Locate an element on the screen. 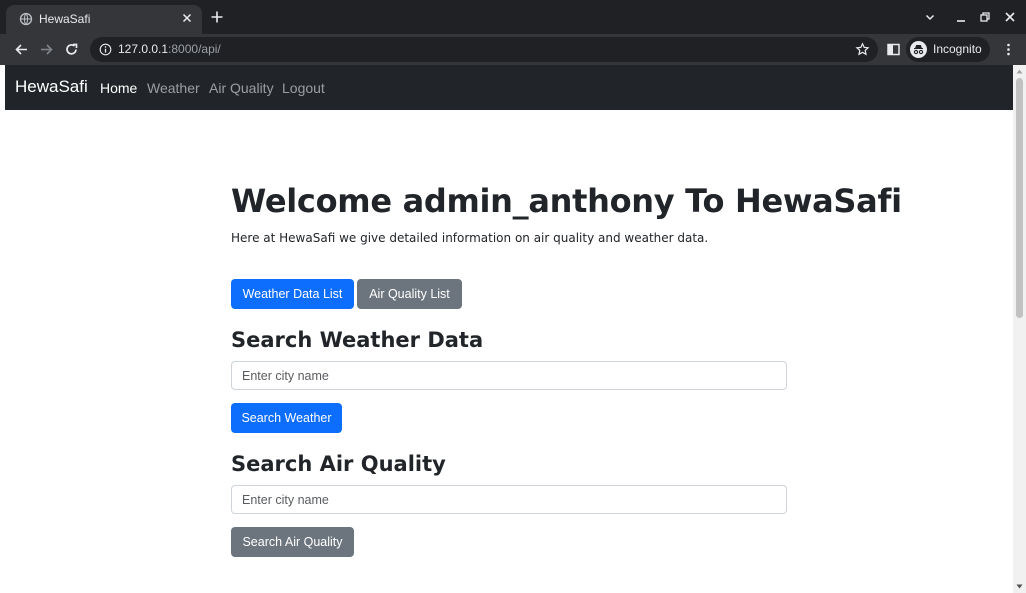  nav-link-air-quality: Air Quality is located at coordinates (241, 88).